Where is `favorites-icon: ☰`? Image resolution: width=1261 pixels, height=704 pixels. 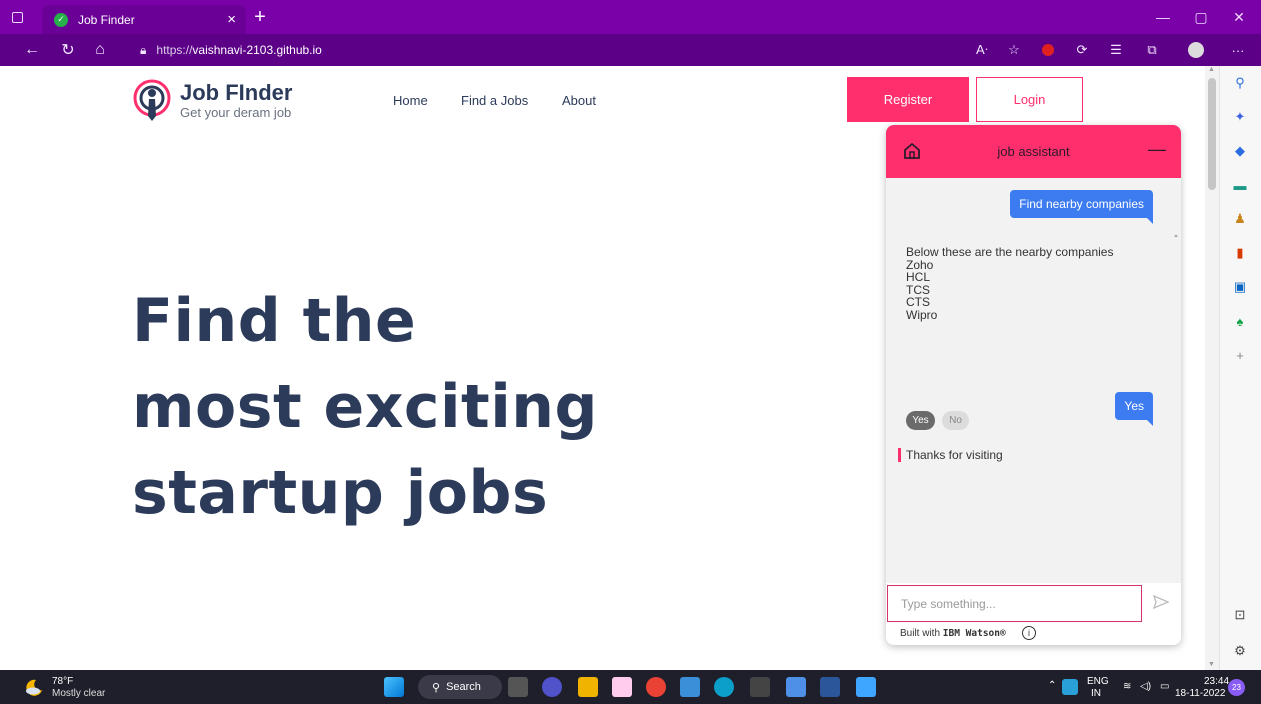 favorites-icon: ☰ is located at coordinates (1116, 50).